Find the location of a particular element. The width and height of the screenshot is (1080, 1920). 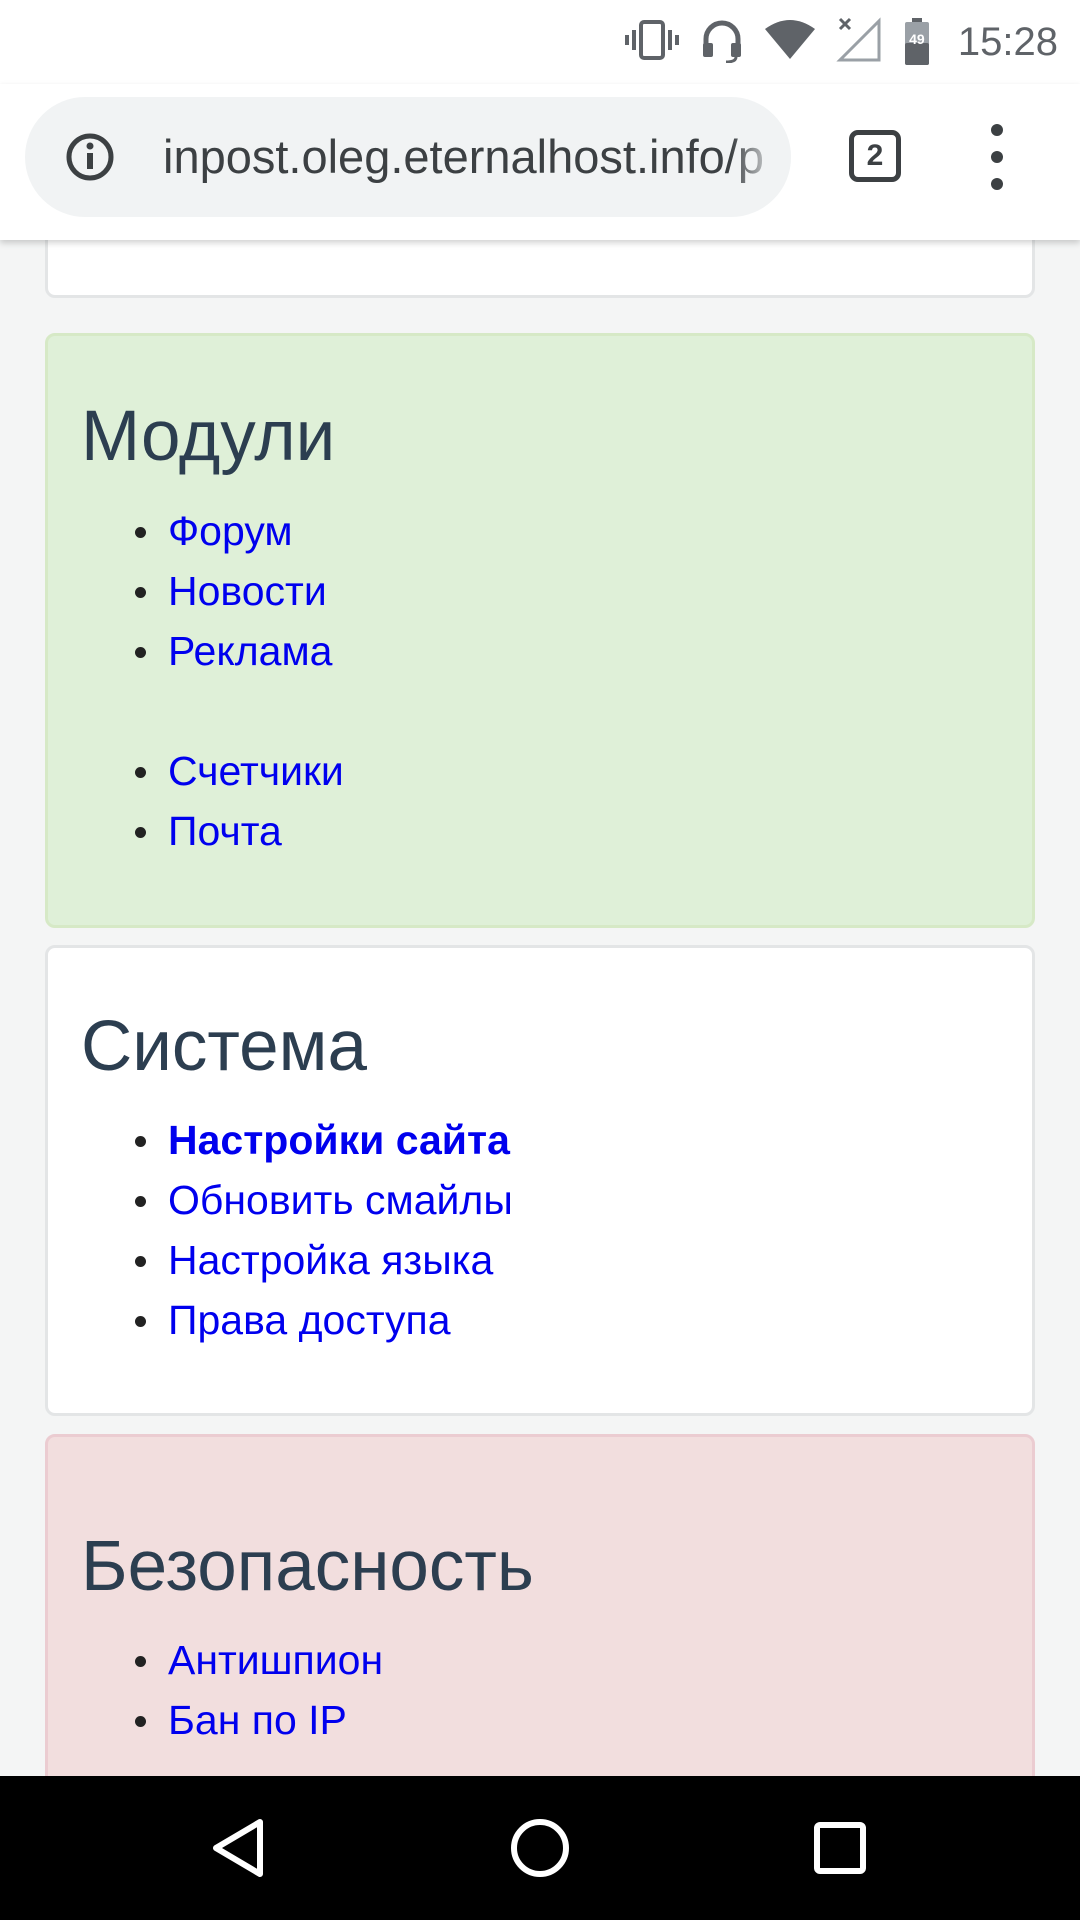

navigation-bar is located at coordinates (540, 1848).